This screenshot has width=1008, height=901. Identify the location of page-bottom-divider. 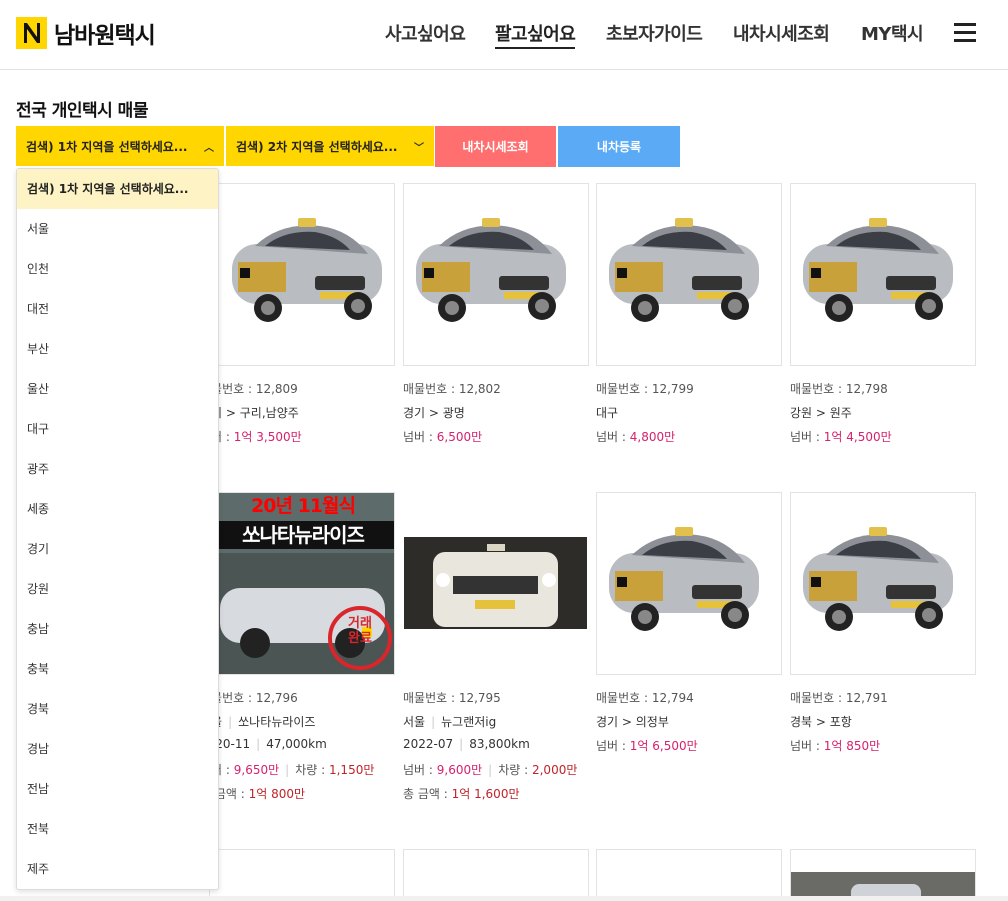
(504, 898).